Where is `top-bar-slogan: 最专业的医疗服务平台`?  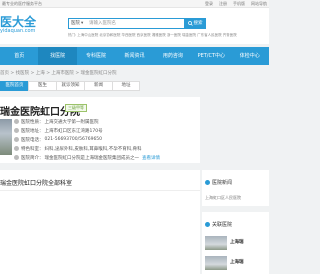
top-bar-slogan: 最专业的医疗服务平台 is located at coordinates (22, 3).